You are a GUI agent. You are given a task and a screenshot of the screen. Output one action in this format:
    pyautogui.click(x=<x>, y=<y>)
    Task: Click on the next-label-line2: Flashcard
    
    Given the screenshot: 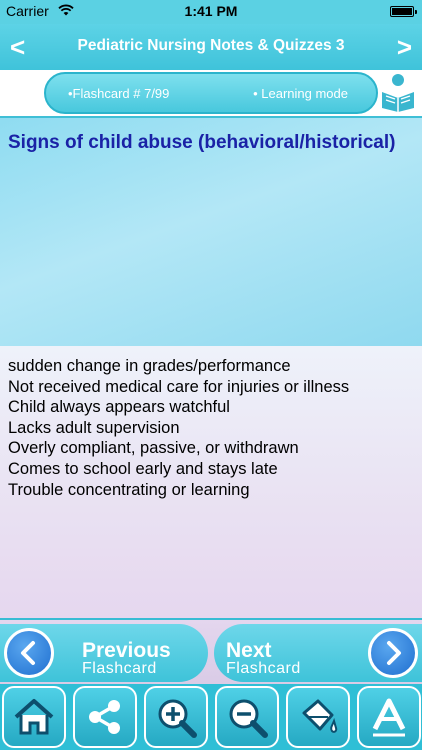 What is the action you would take?
    pyautogui.click(x=263, y=668)
    